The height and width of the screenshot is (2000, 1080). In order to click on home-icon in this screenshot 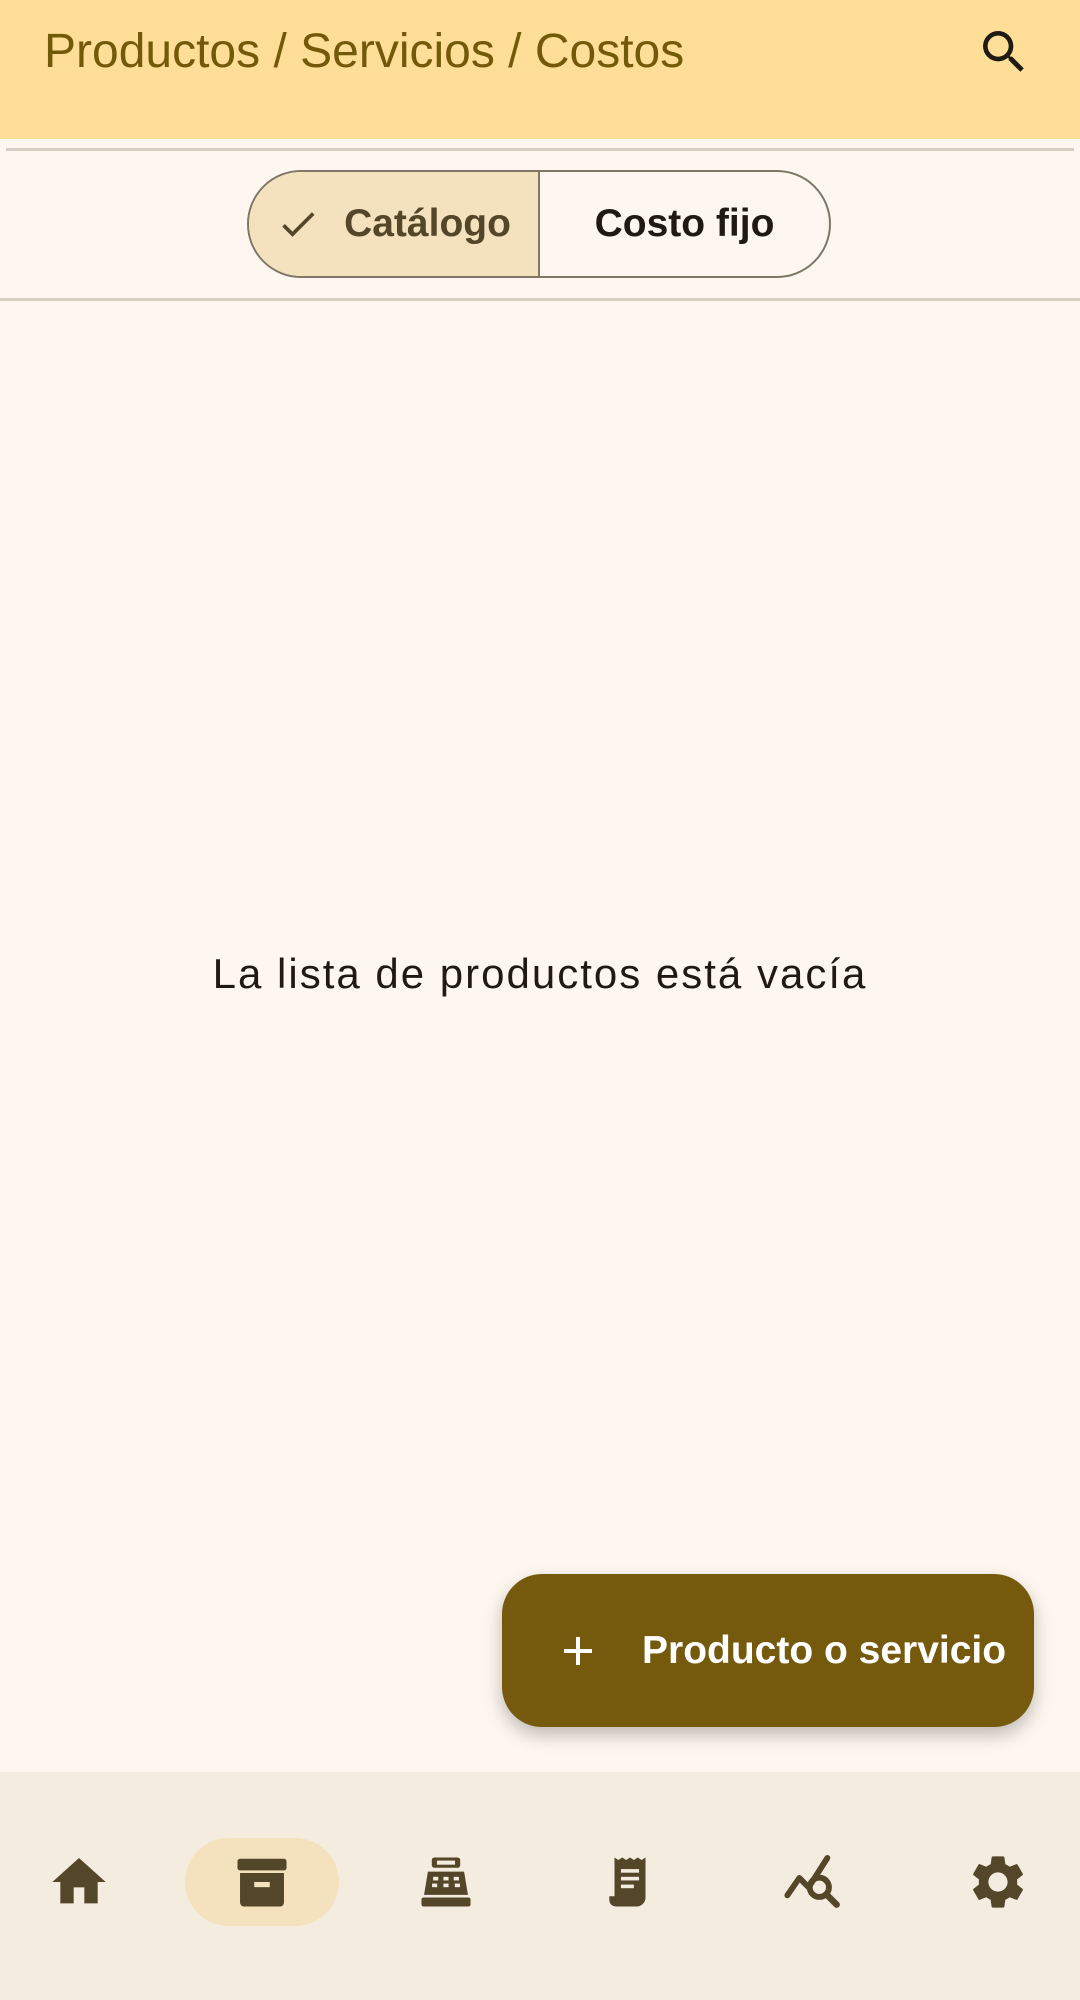, I will do `click(79, 1881)`.